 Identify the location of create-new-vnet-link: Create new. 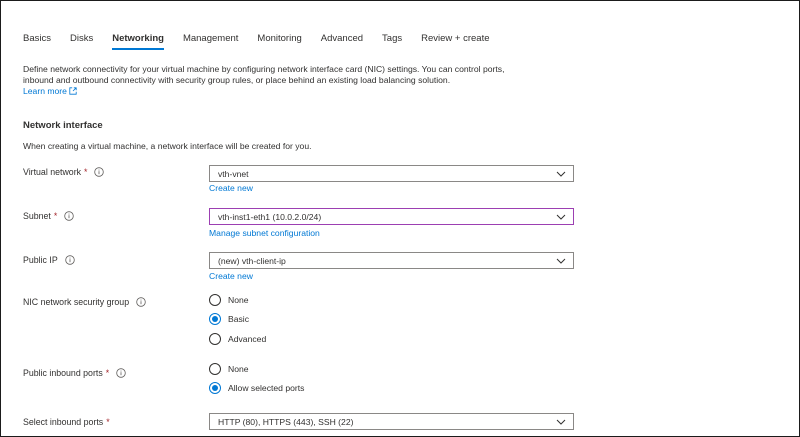
(231, 188).